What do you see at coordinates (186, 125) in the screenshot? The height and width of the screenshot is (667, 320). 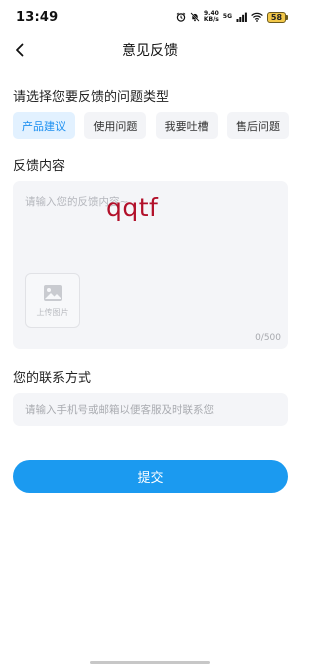 I see `chip-complaint: 我要吐槽` at bounding box center [186, 125].